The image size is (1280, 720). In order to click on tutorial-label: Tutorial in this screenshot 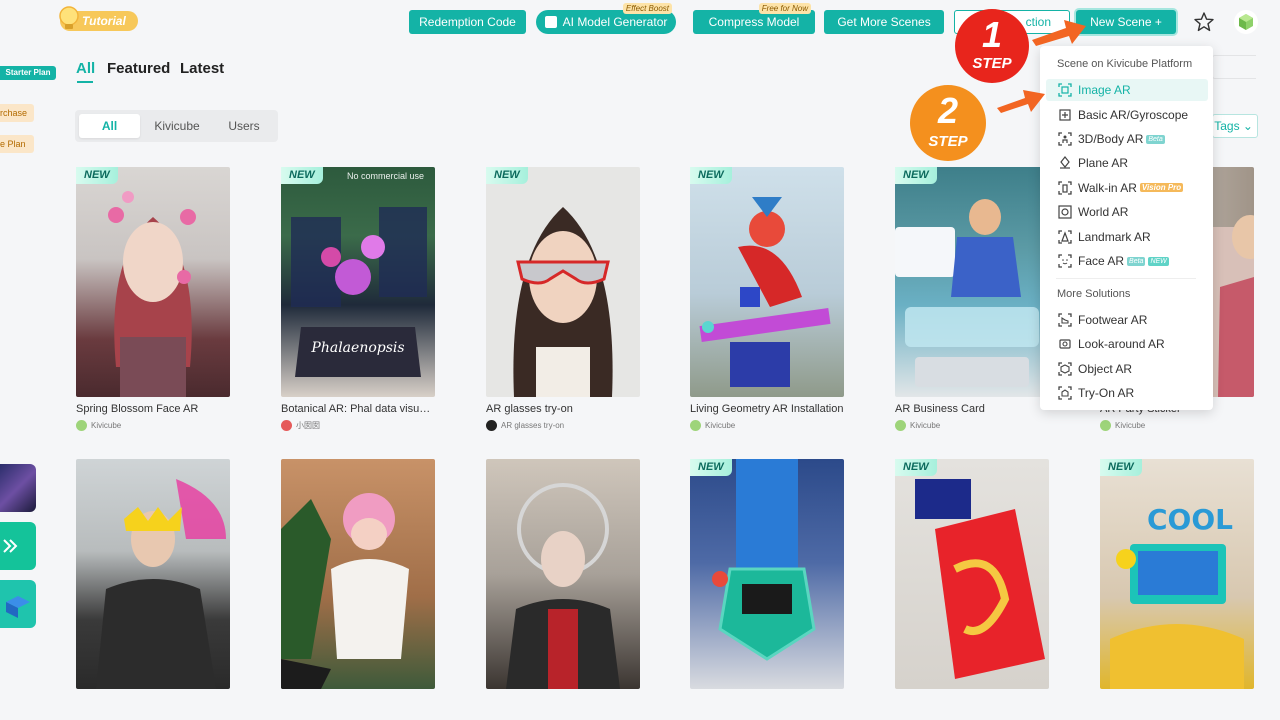, I will do `click(104, 21)`.